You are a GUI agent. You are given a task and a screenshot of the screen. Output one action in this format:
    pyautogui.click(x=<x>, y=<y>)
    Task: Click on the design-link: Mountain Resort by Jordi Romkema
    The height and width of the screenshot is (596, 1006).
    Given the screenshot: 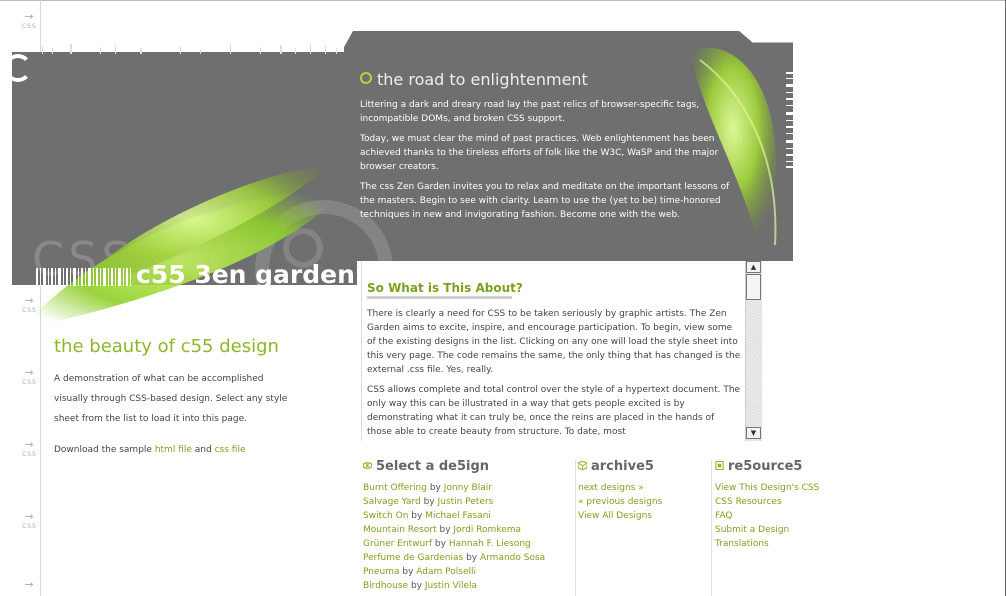 What is the action you would take?
    pyautogui.click(x=468, y=530)
    